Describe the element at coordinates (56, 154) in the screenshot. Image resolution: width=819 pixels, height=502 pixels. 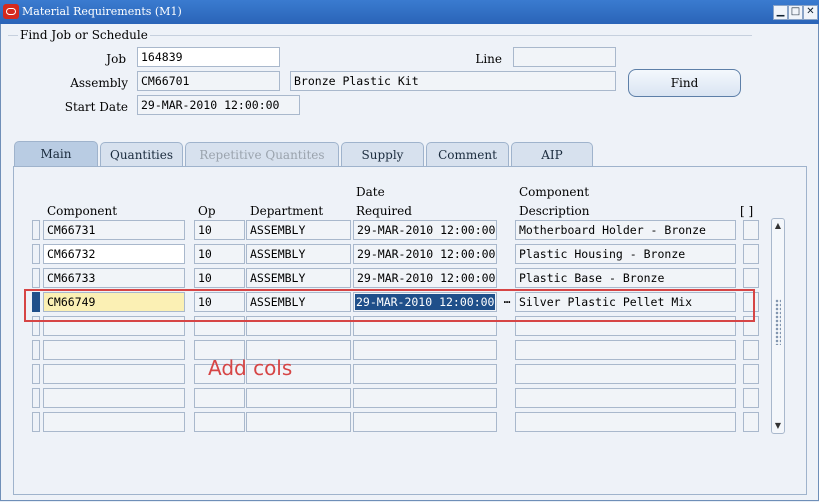
I see `tab-main: Main` at that location.